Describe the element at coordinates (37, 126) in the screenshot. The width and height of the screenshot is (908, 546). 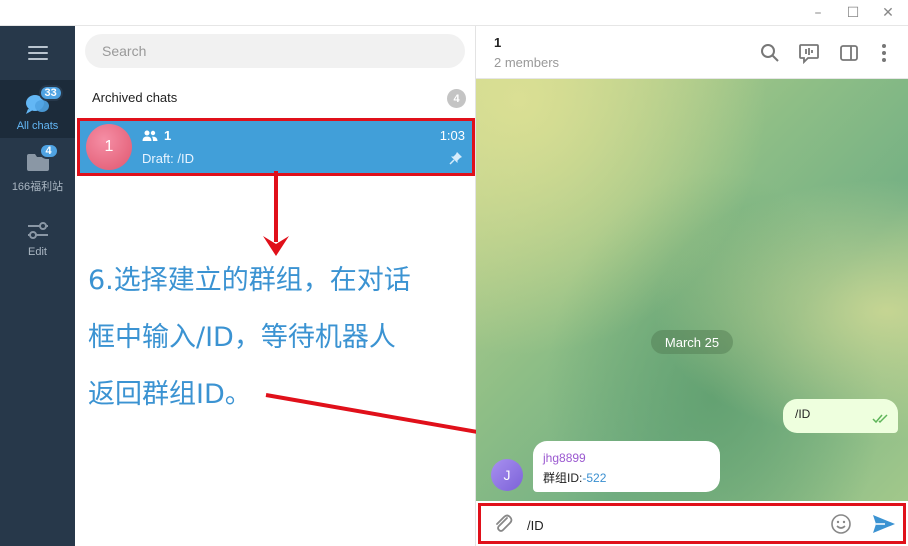
I see `folder-label: All chats` at that location.